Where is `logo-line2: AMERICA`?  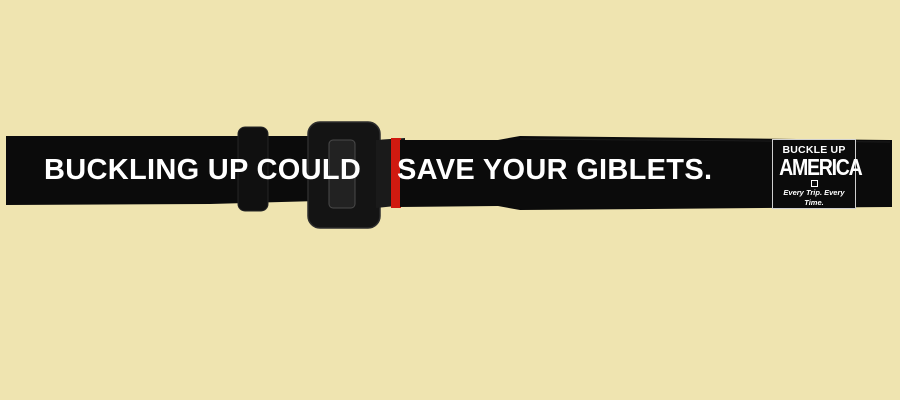
logo-line2: AMERICA is located at coordinates (821, 167).